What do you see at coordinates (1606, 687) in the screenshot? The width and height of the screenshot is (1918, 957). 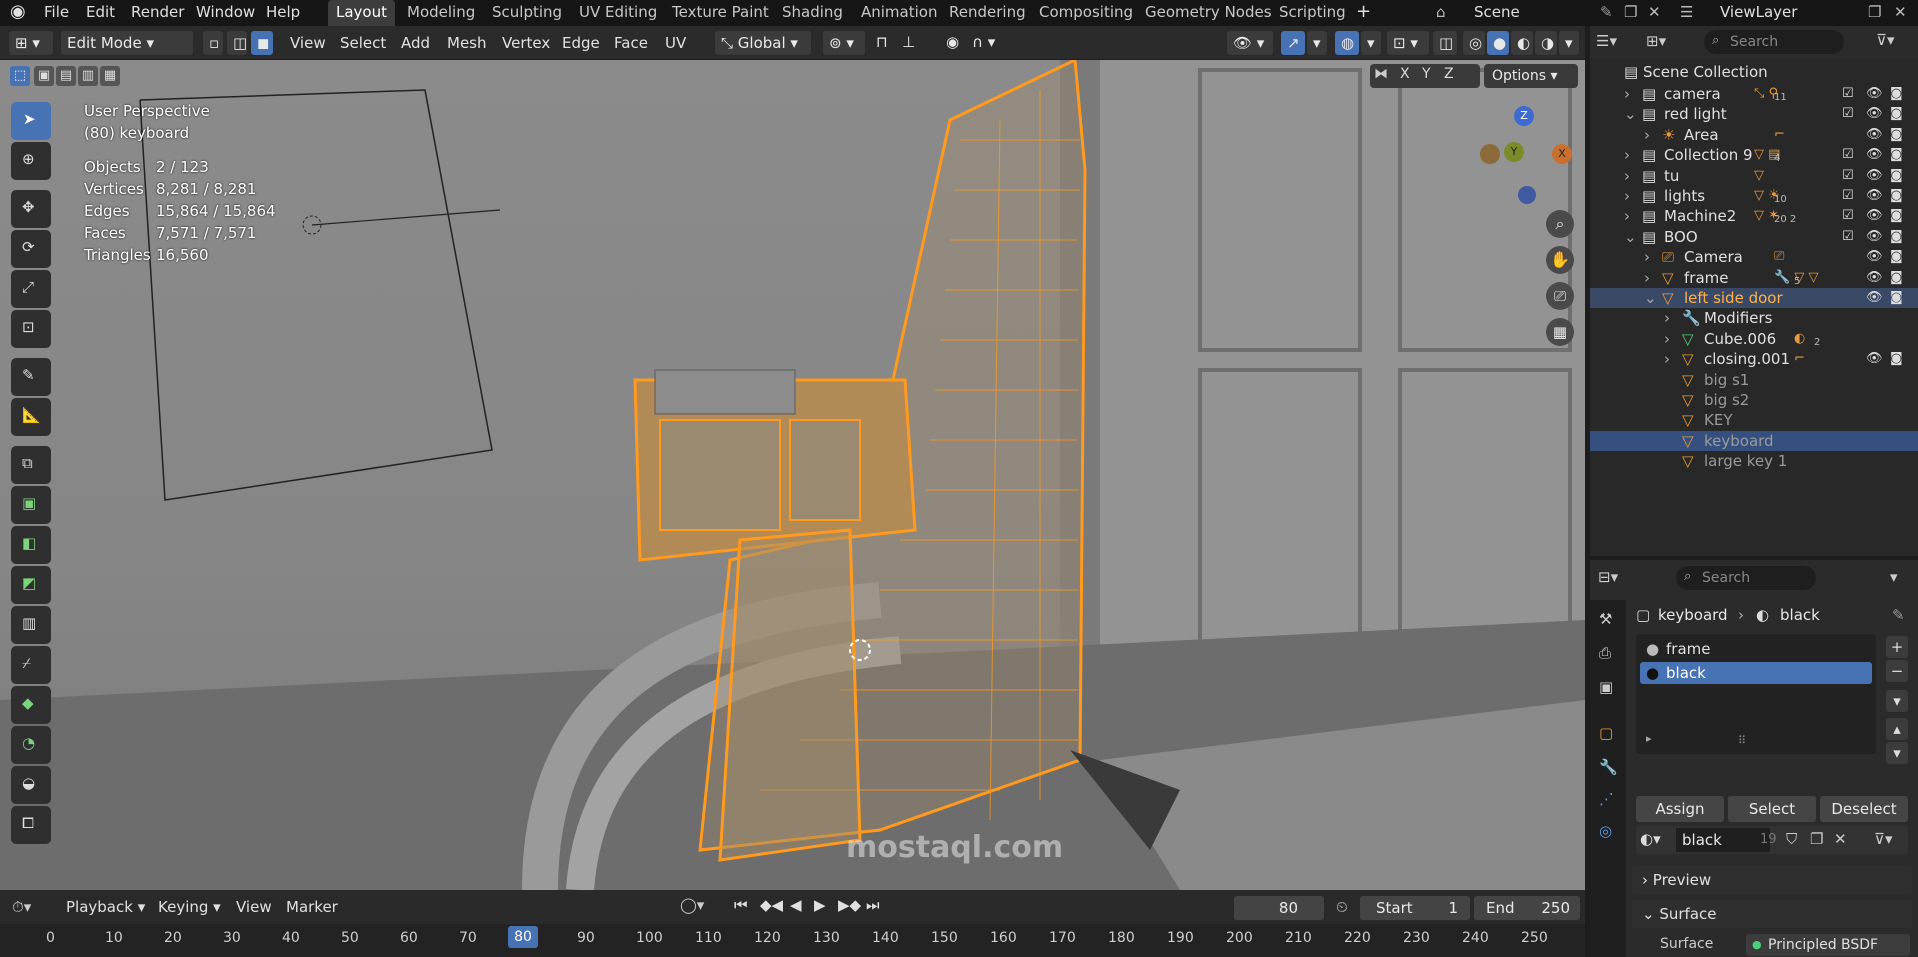 I see `output-tab-icon: ▣` at bounding box center [1606, 687].